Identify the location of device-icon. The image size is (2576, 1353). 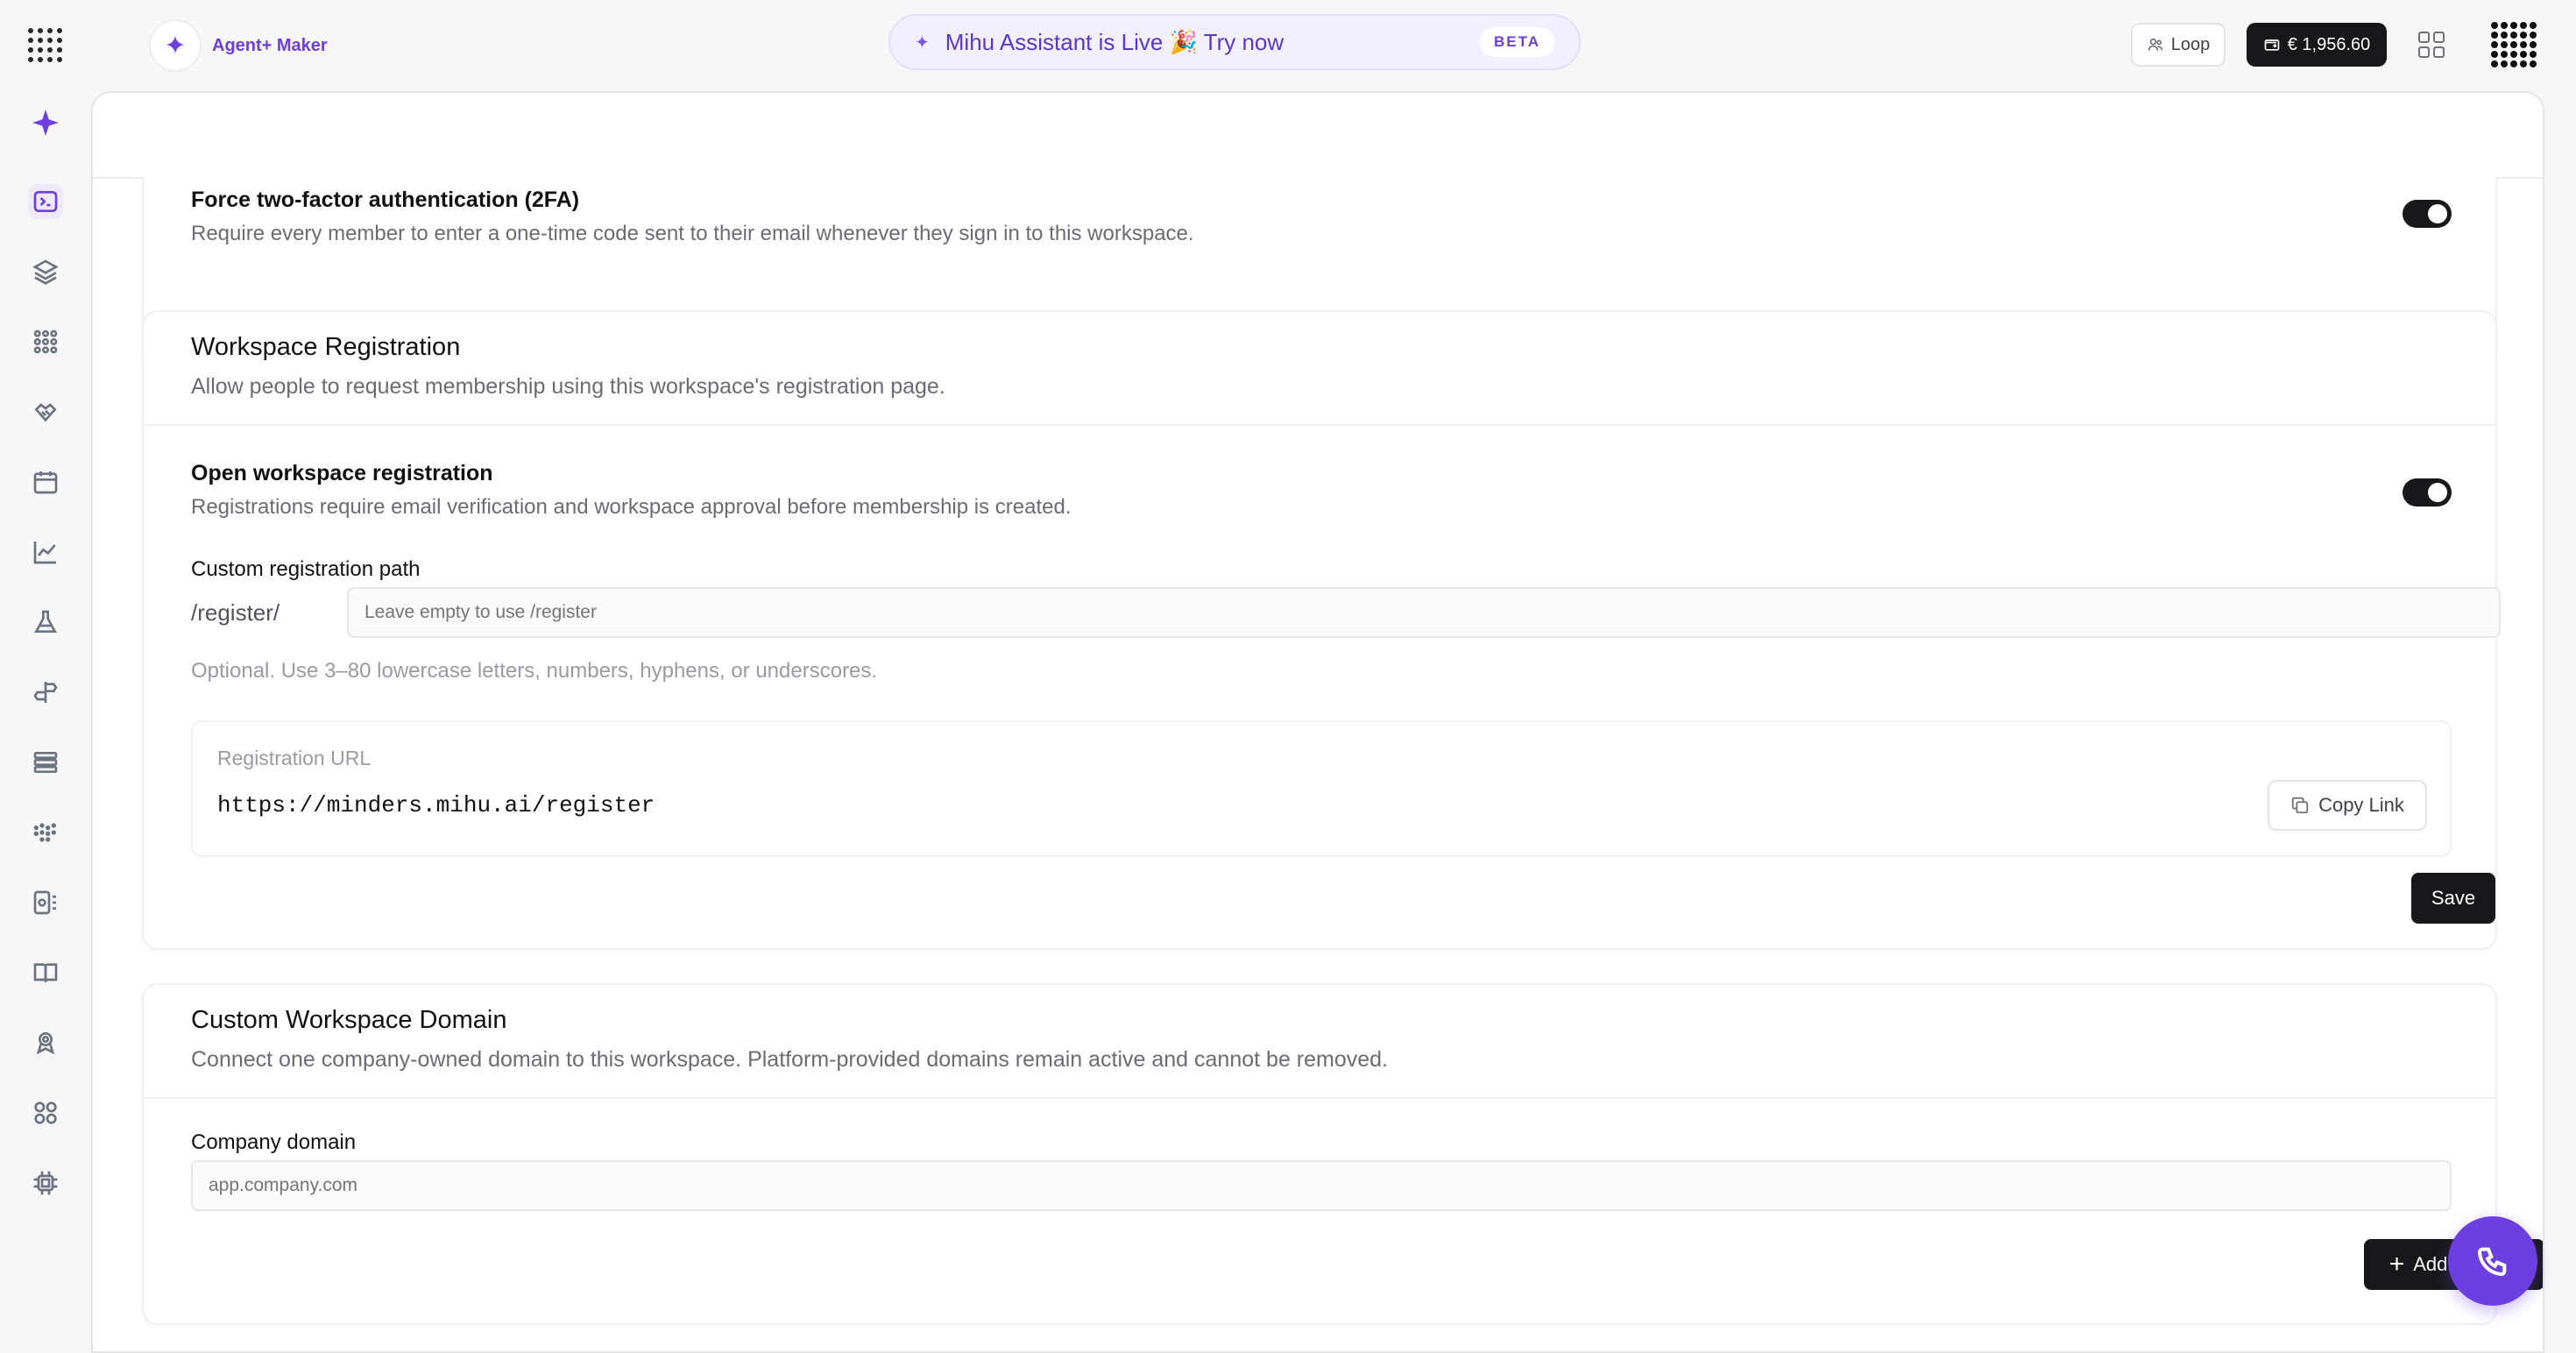
(45, 902).